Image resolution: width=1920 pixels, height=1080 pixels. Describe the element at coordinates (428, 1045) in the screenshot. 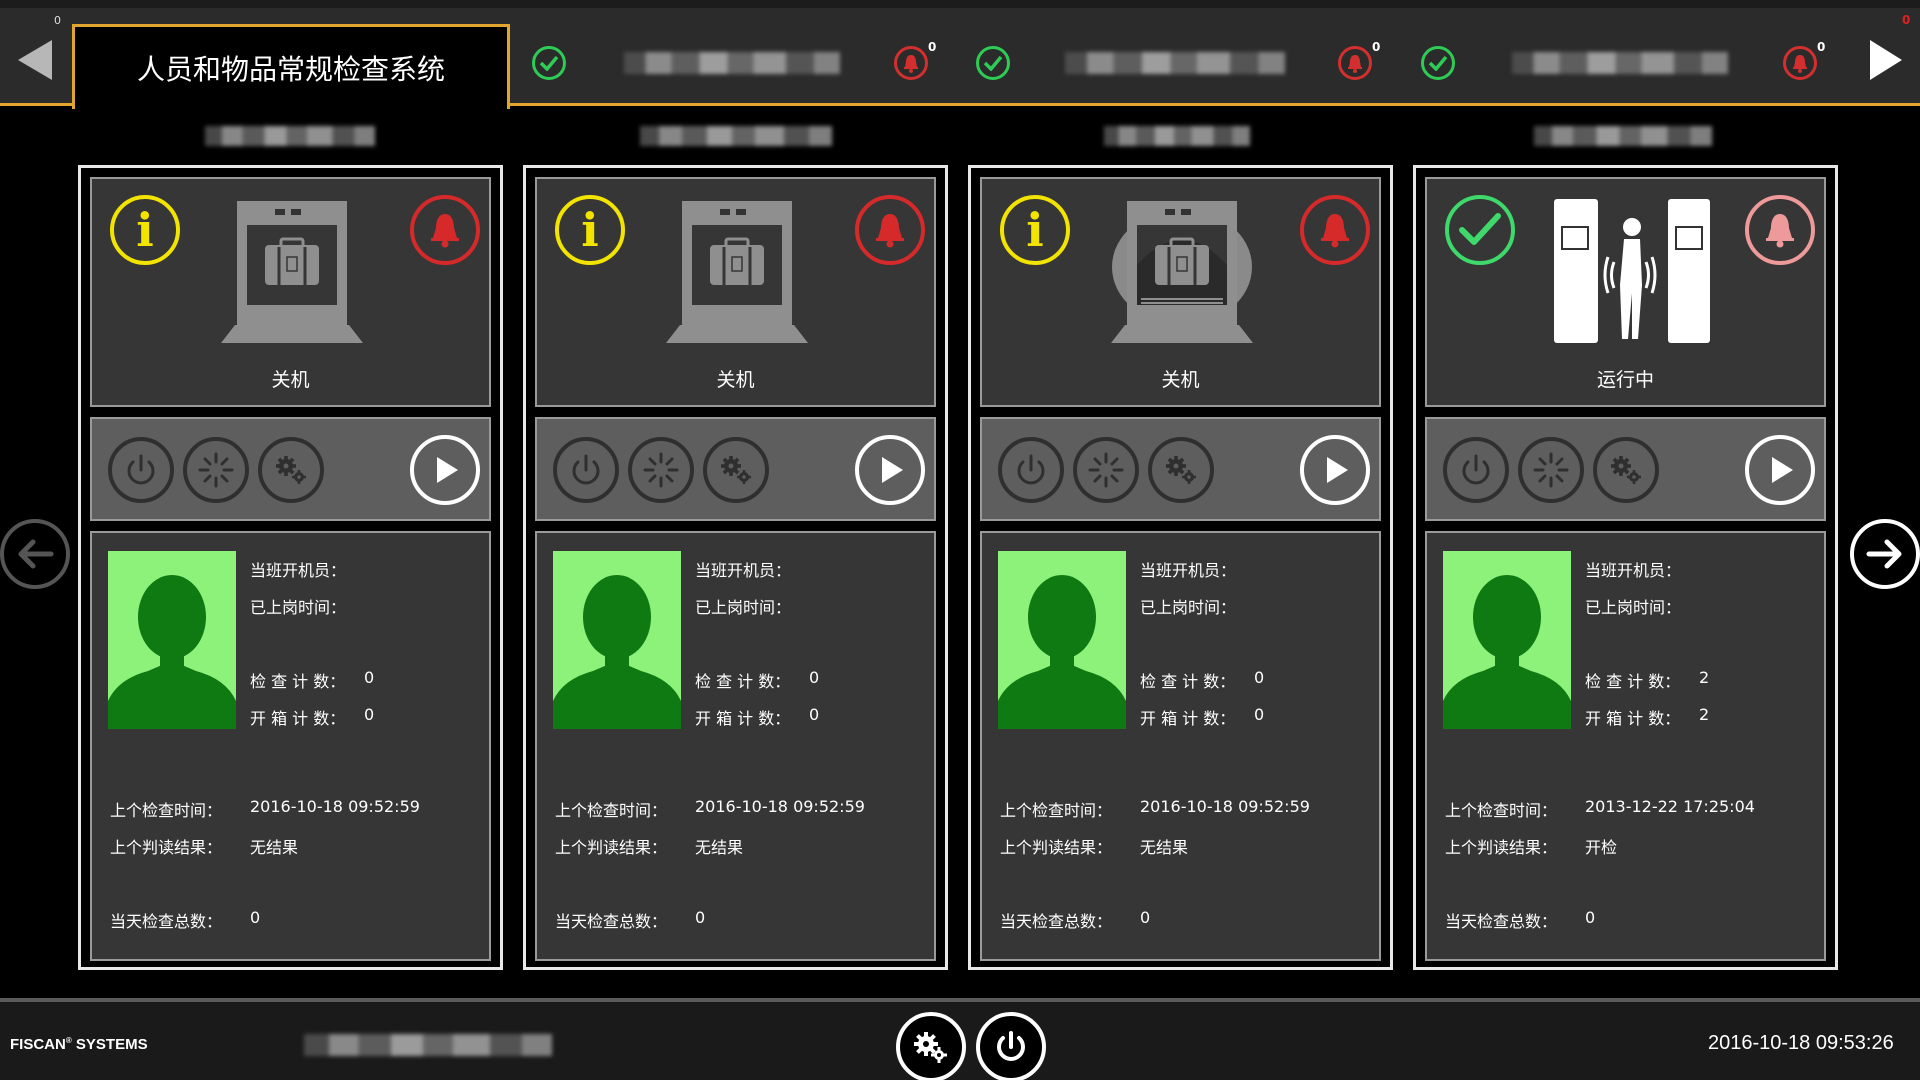

I see `footer-blurred-info` at that location.